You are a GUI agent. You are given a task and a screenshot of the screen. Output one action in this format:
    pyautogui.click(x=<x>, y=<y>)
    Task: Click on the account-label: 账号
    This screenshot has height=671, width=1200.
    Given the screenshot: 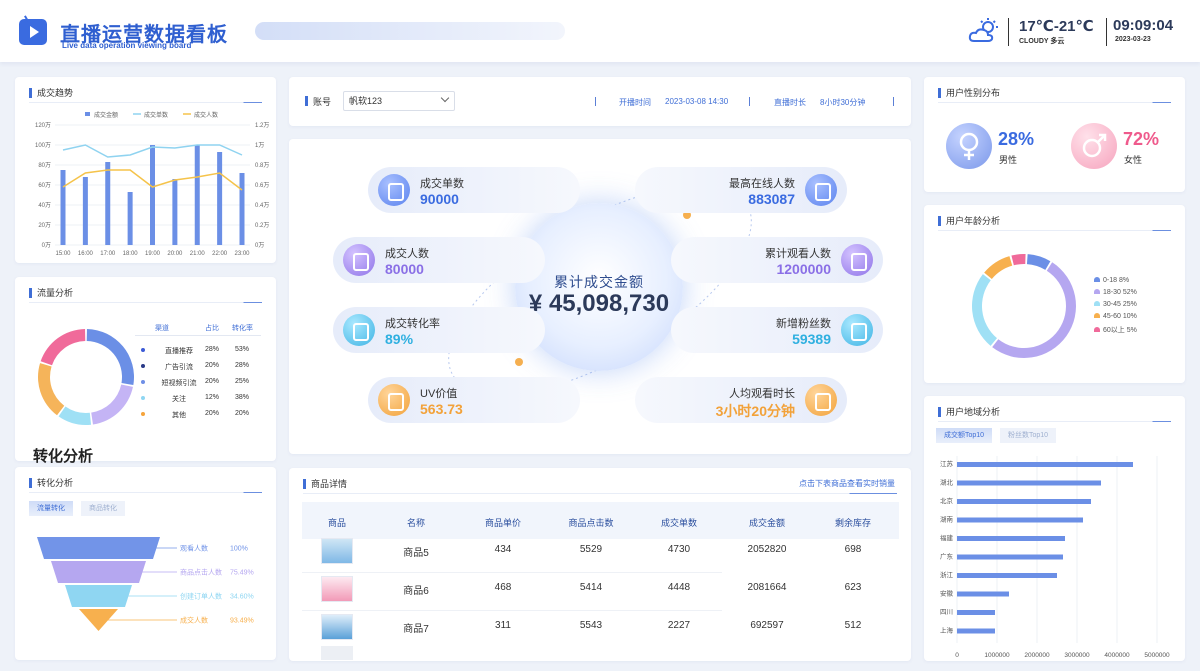 What is the action you would take?
    pyautogui.click(x=322, y=102)
    